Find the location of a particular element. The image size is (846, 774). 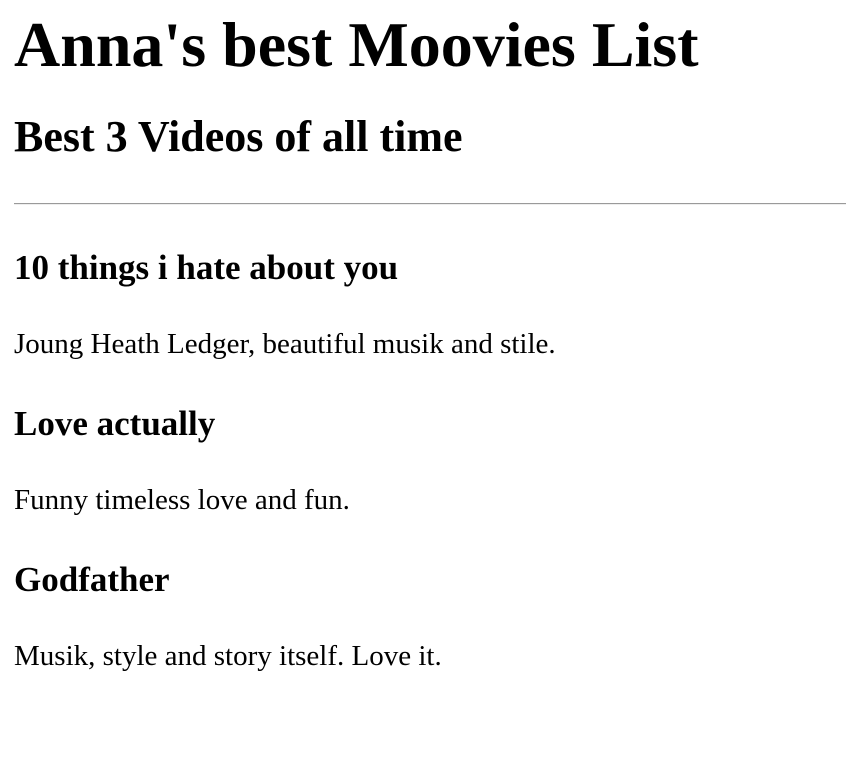

movie-title: Godfather is located at coordinates (92, 579).